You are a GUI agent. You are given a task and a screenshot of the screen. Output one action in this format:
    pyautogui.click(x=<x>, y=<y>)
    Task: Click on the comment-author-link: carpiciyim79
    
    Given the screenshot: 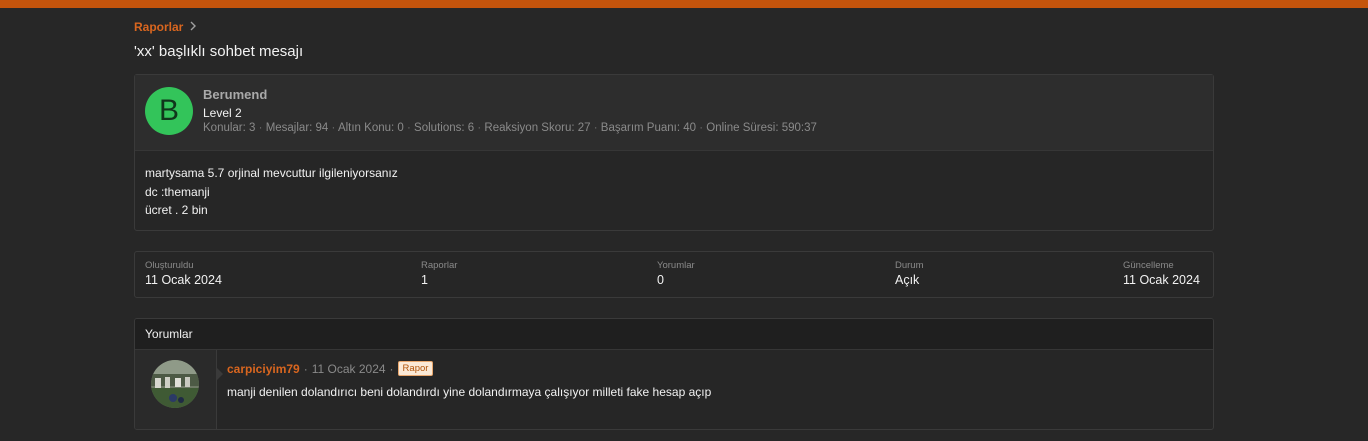 What is the action you would take?
    pyautogui.click(x=263, y=369)
    